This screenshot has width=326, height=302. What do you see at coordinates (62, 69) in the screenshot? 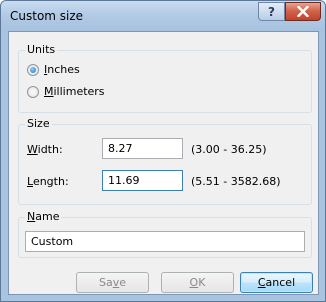
I see `inches-label: Inches` at bounding box center [62, 69].